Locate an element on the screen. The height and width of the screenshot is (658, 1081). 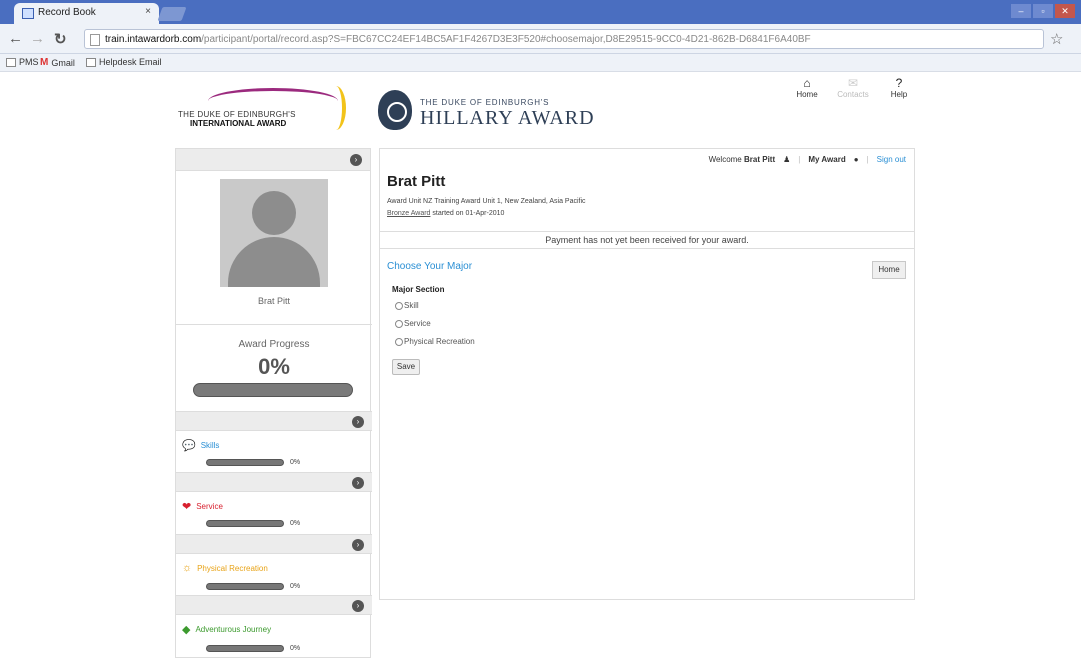
help-icon: ? is located at coordinates (899, 83).